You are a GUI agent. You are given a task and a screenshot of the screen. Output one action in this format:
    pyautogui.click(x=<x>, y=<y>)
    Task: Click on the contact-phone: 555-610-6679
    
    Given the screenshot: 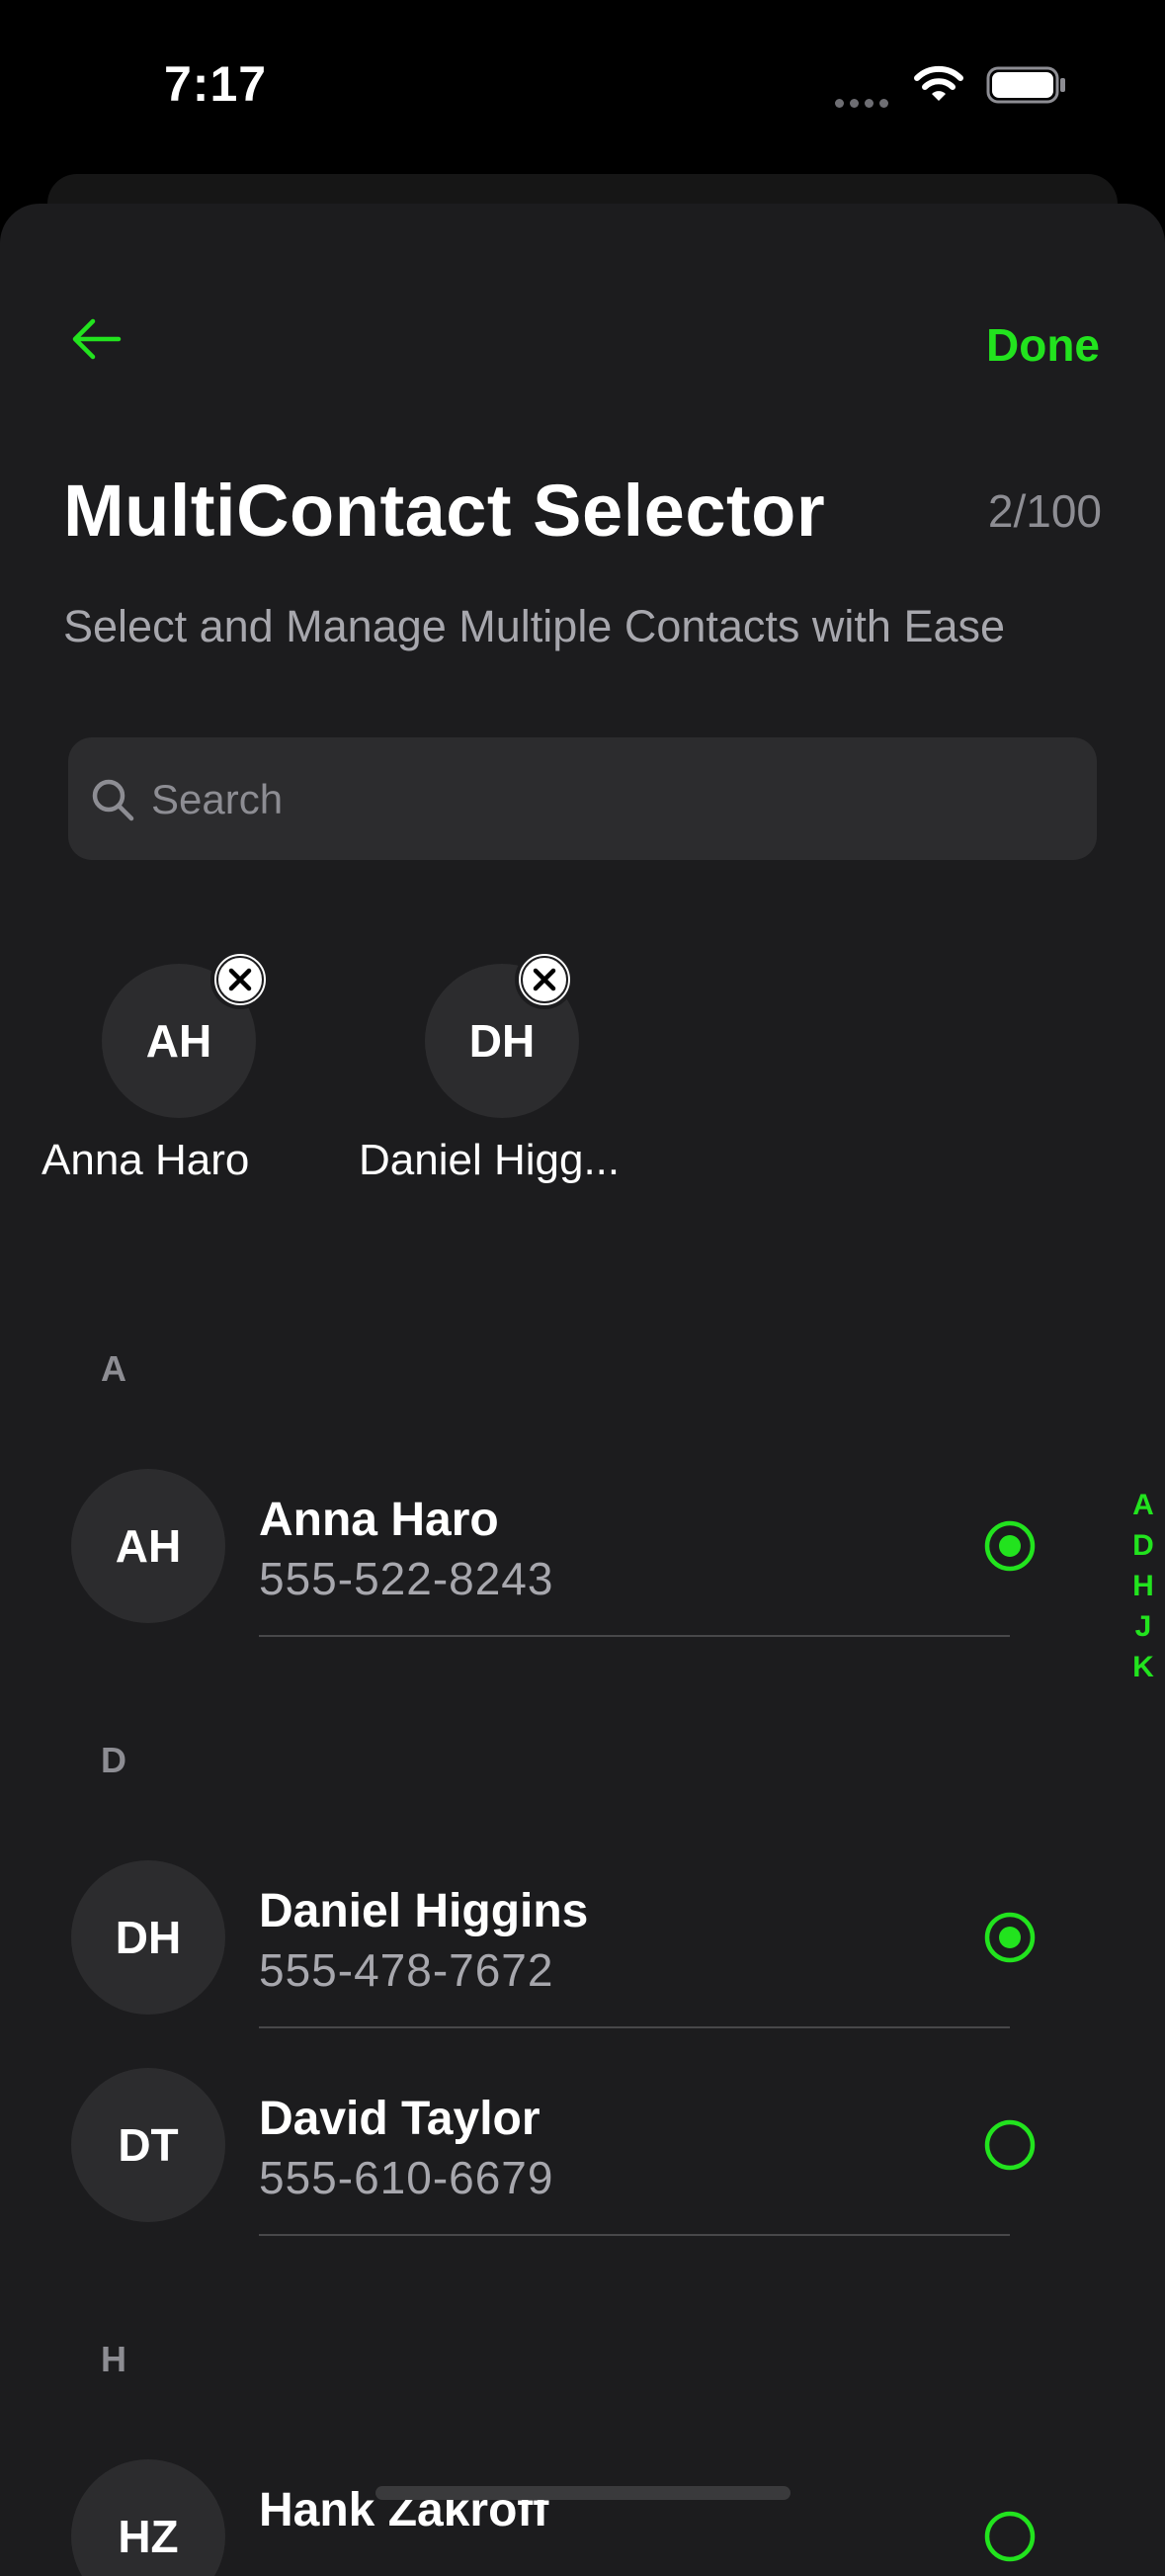 What is the action you would take?
    pyautogui.click(x=406, y=2177)
    